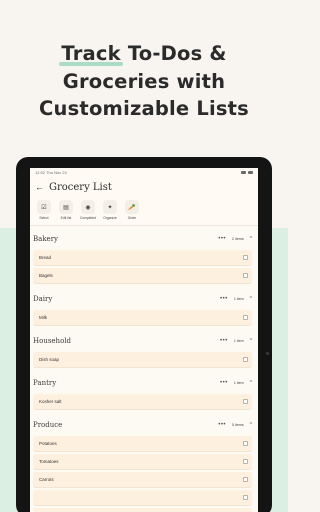 This screenshot has width=320, height=512. Describe the element at coordinates (132, 218) in the screenshot. I see `toolbar-label: Order` at that location.